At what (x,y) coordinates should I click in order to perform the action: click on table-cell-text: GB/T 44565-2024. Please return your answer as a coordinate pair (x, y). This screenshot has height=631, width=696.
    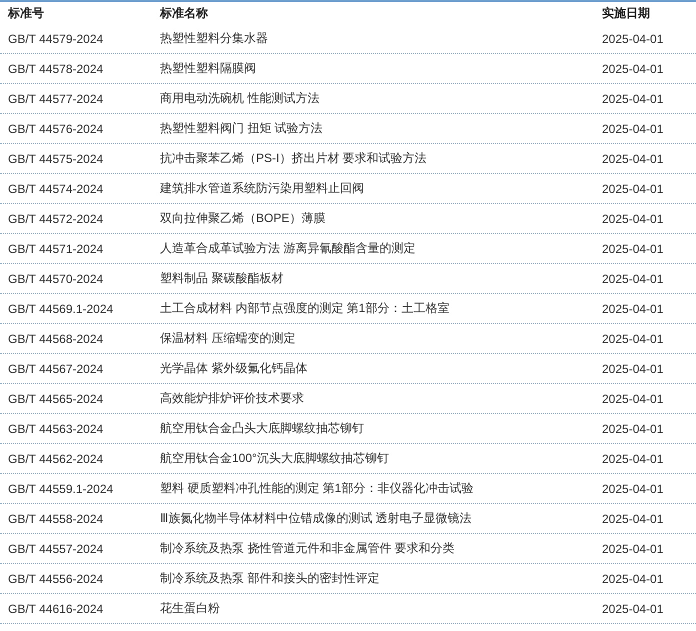
    Looking at the image, I should click on (55, 399).